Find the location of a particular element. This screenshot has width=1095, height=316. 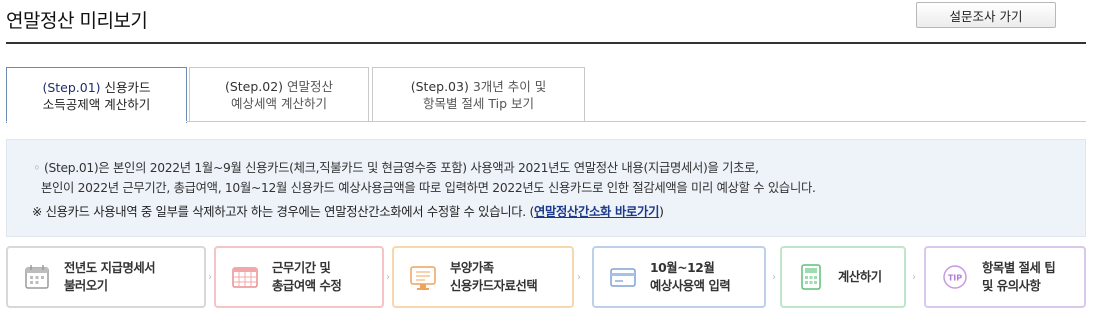

tab-step-label: (Step.02) is located at coordinates (254, 86).